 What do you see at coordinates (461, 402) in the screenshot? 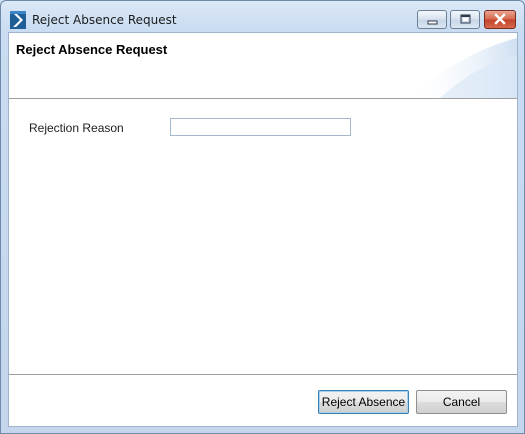
I see `cancel-button: Cancel` at bounding box center [461, 402].